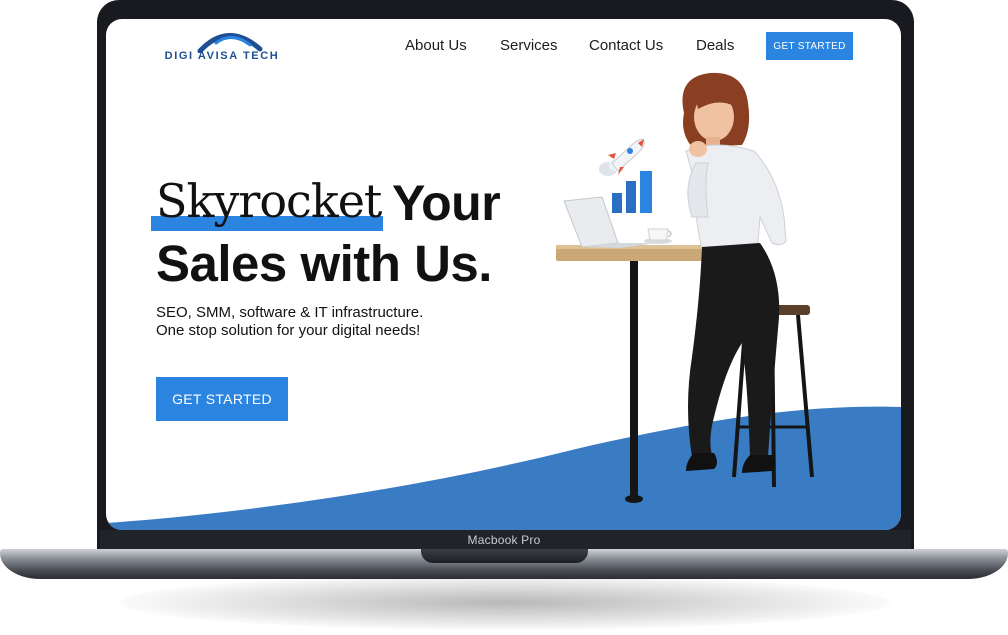 This screenshot has height=635, width=1008. I want to click on woman-figure, so click(734, 272).